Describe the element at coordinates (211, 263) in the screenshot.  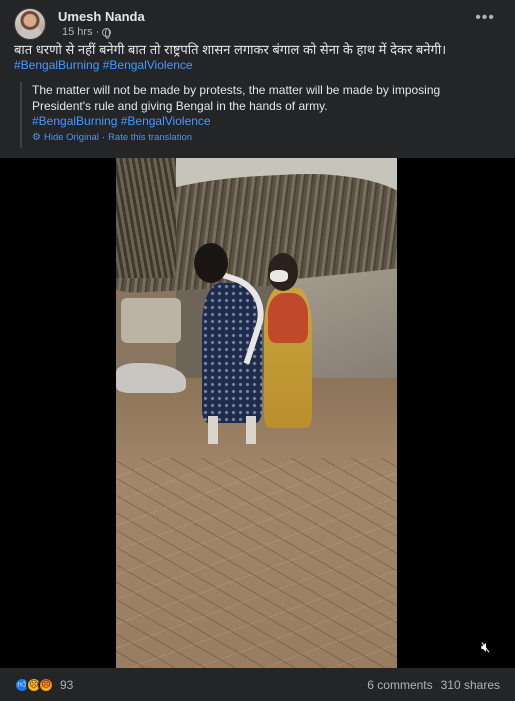
I see `person-blue-head` at that location.